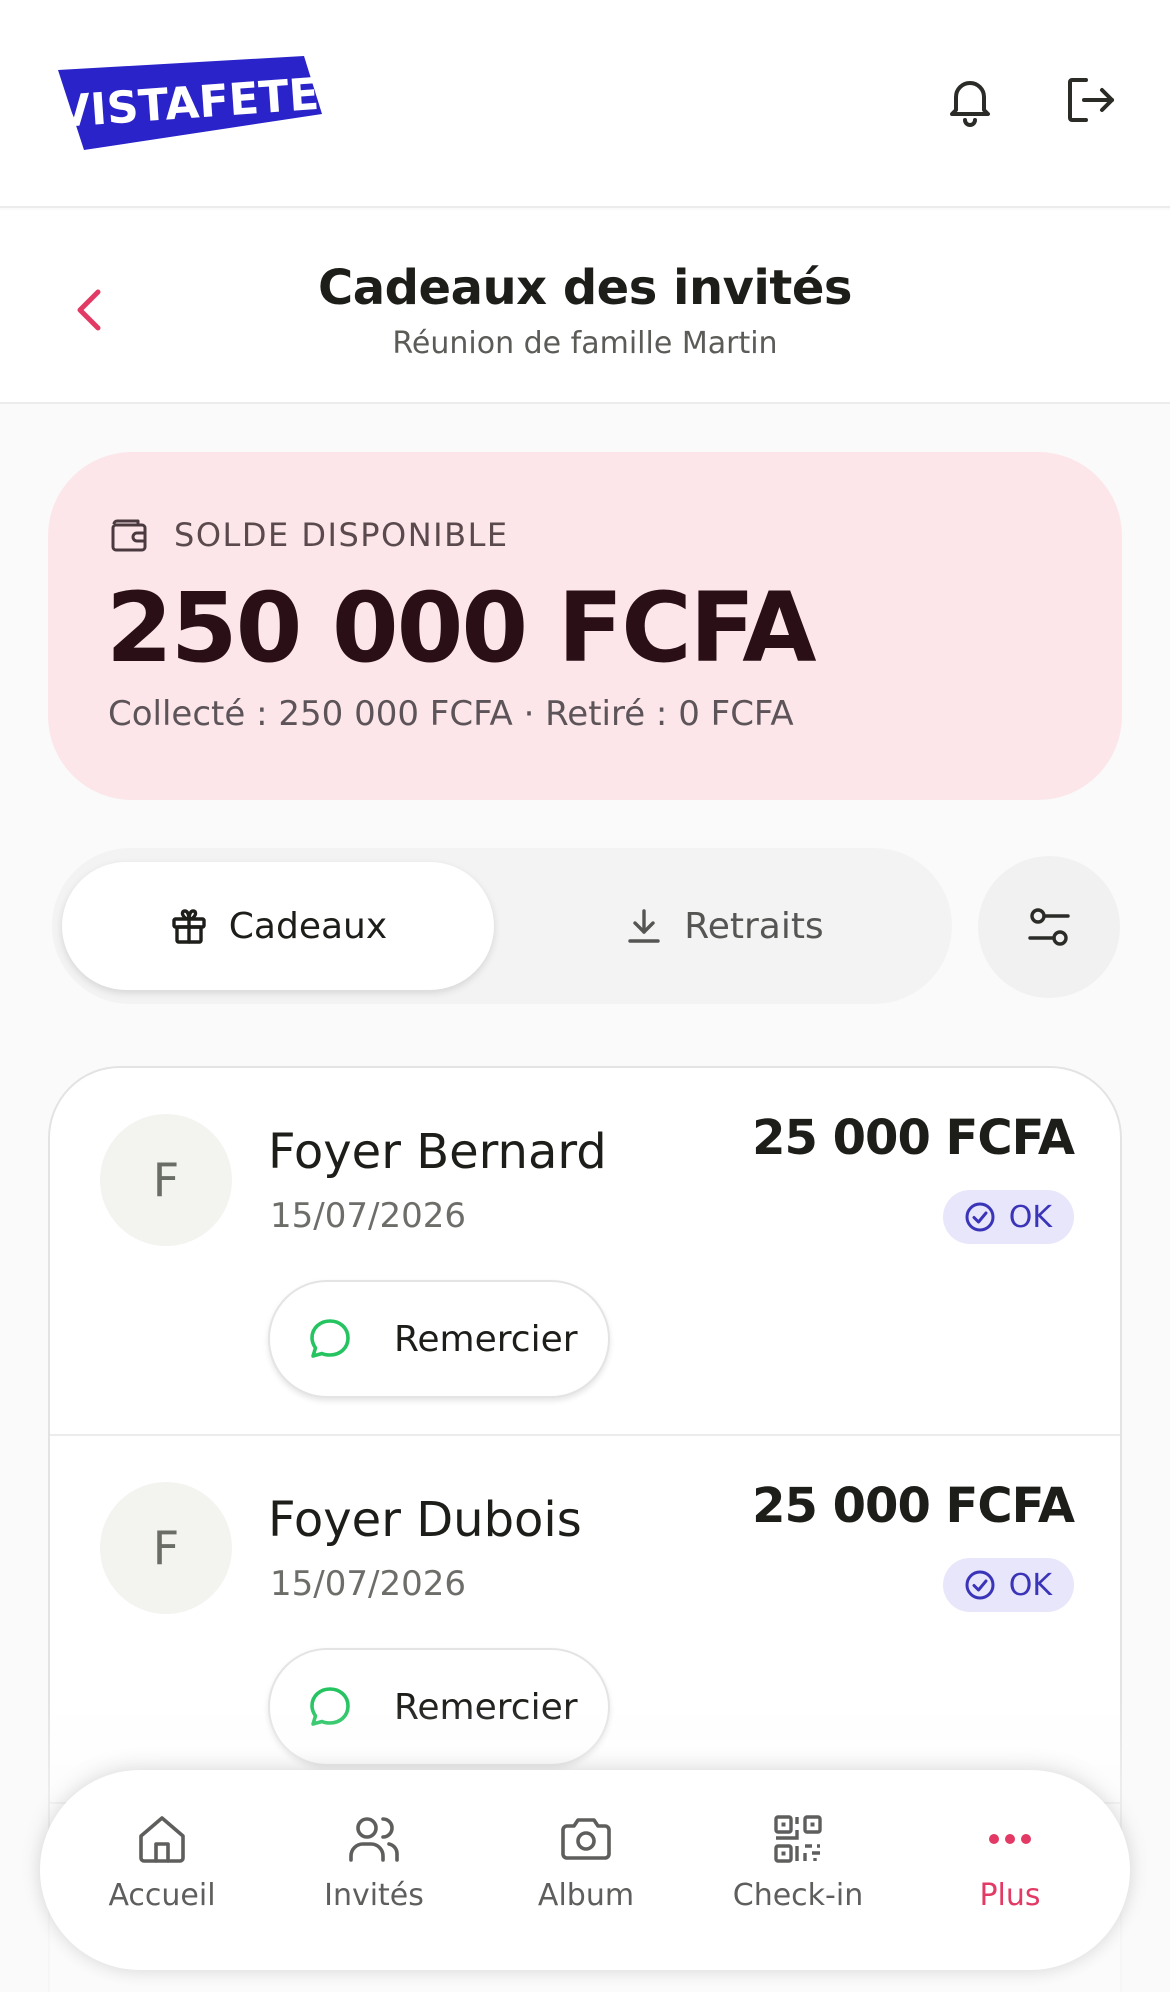 The width and height of the screenshot is (1170, 1992). Describe the element at coordinates (425, 1520) in the screenshot. I see `guest-name: Foyer Dubois` at that location.